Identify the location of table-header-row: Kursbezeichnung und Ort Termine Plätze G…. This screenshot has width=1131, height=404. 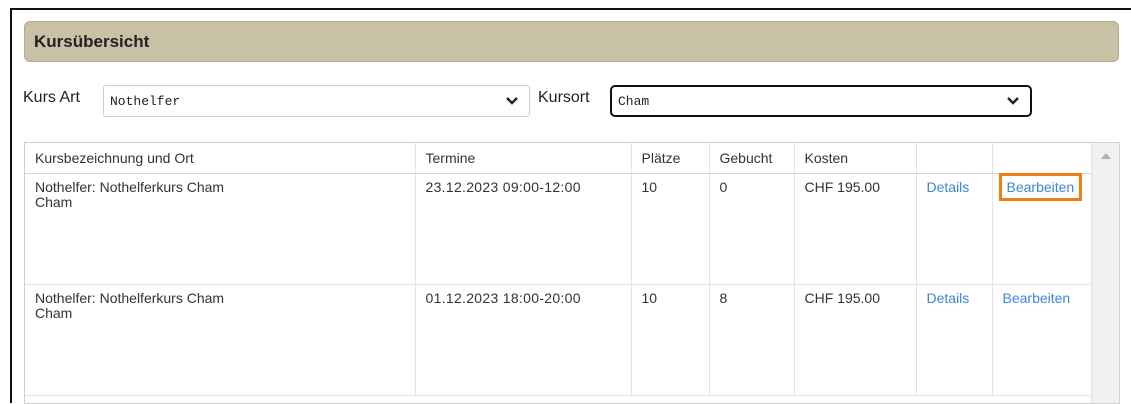
(559, 158).